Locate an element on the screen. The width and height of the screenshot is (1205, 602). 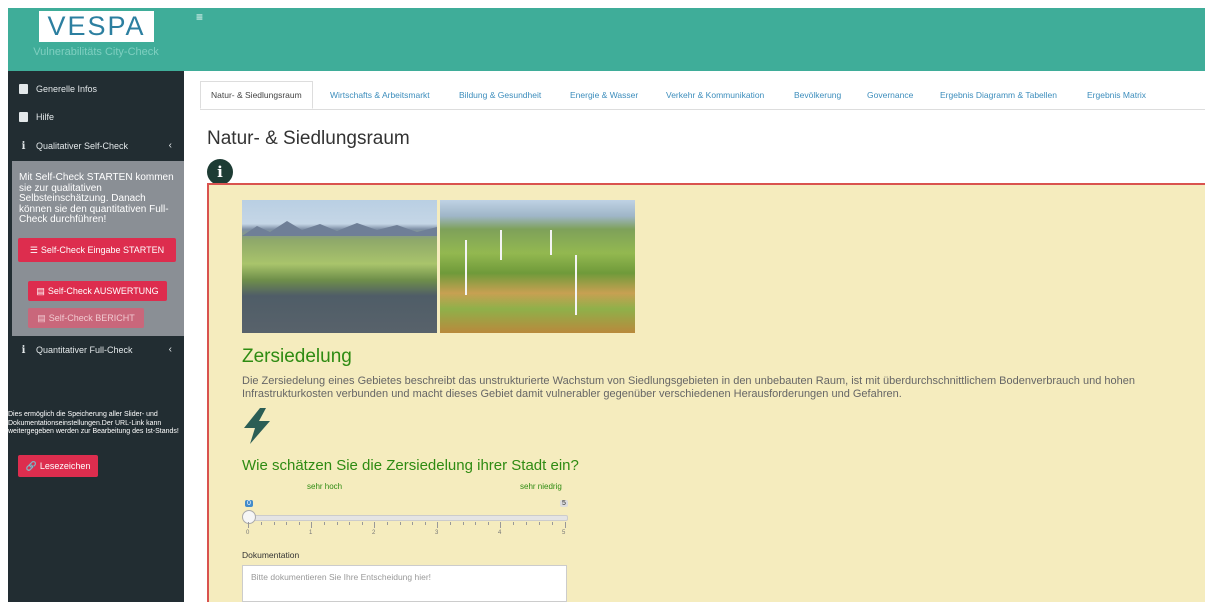
sidebar-item-quantitativer-full-check: i Quantitativer Full-Check ‹ is located at coordinates (96, 350).